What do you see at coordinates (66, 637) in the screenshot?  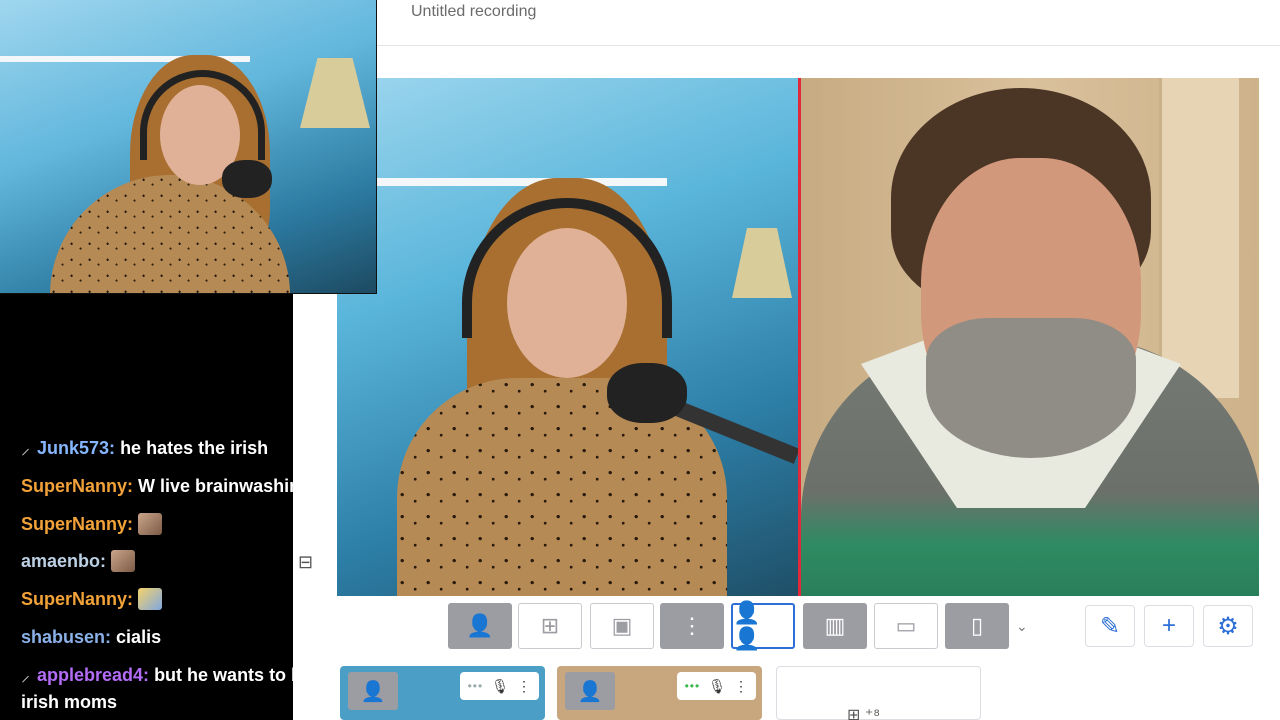 I see `chat-username: shabusen:` at bounding box center [66, 637].